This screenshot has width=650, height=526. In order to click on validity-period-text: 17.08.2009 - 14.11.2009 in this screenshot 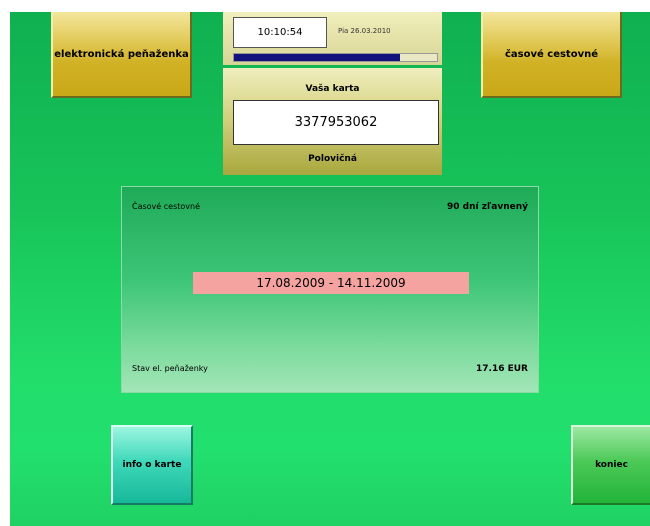, I will do `click(331, 283)`.